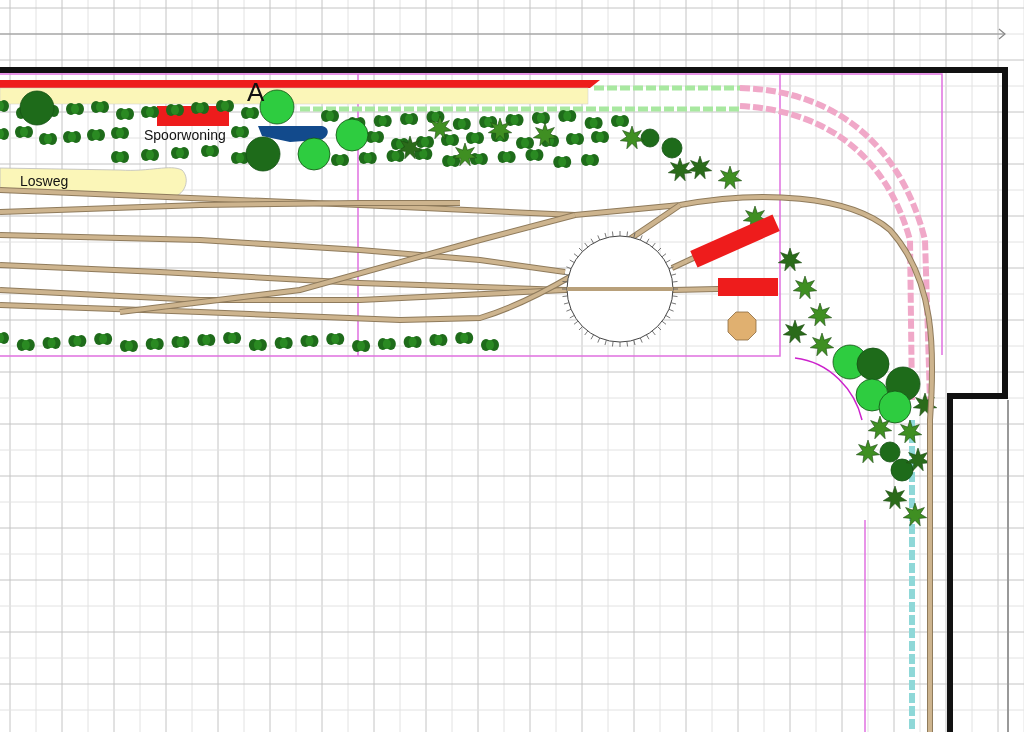  I want to click on curve-line, so click(828, 389).